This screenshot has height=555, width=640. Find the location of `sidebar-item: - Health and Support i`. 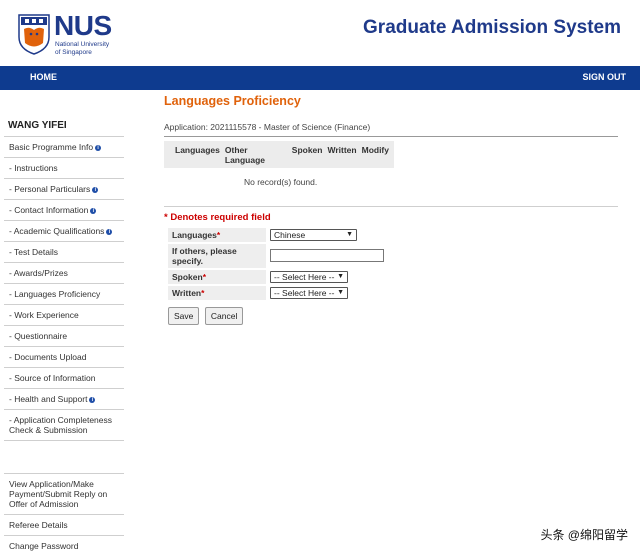

sidebar-item: - Health and Support i is located at coordinates (64, 399).